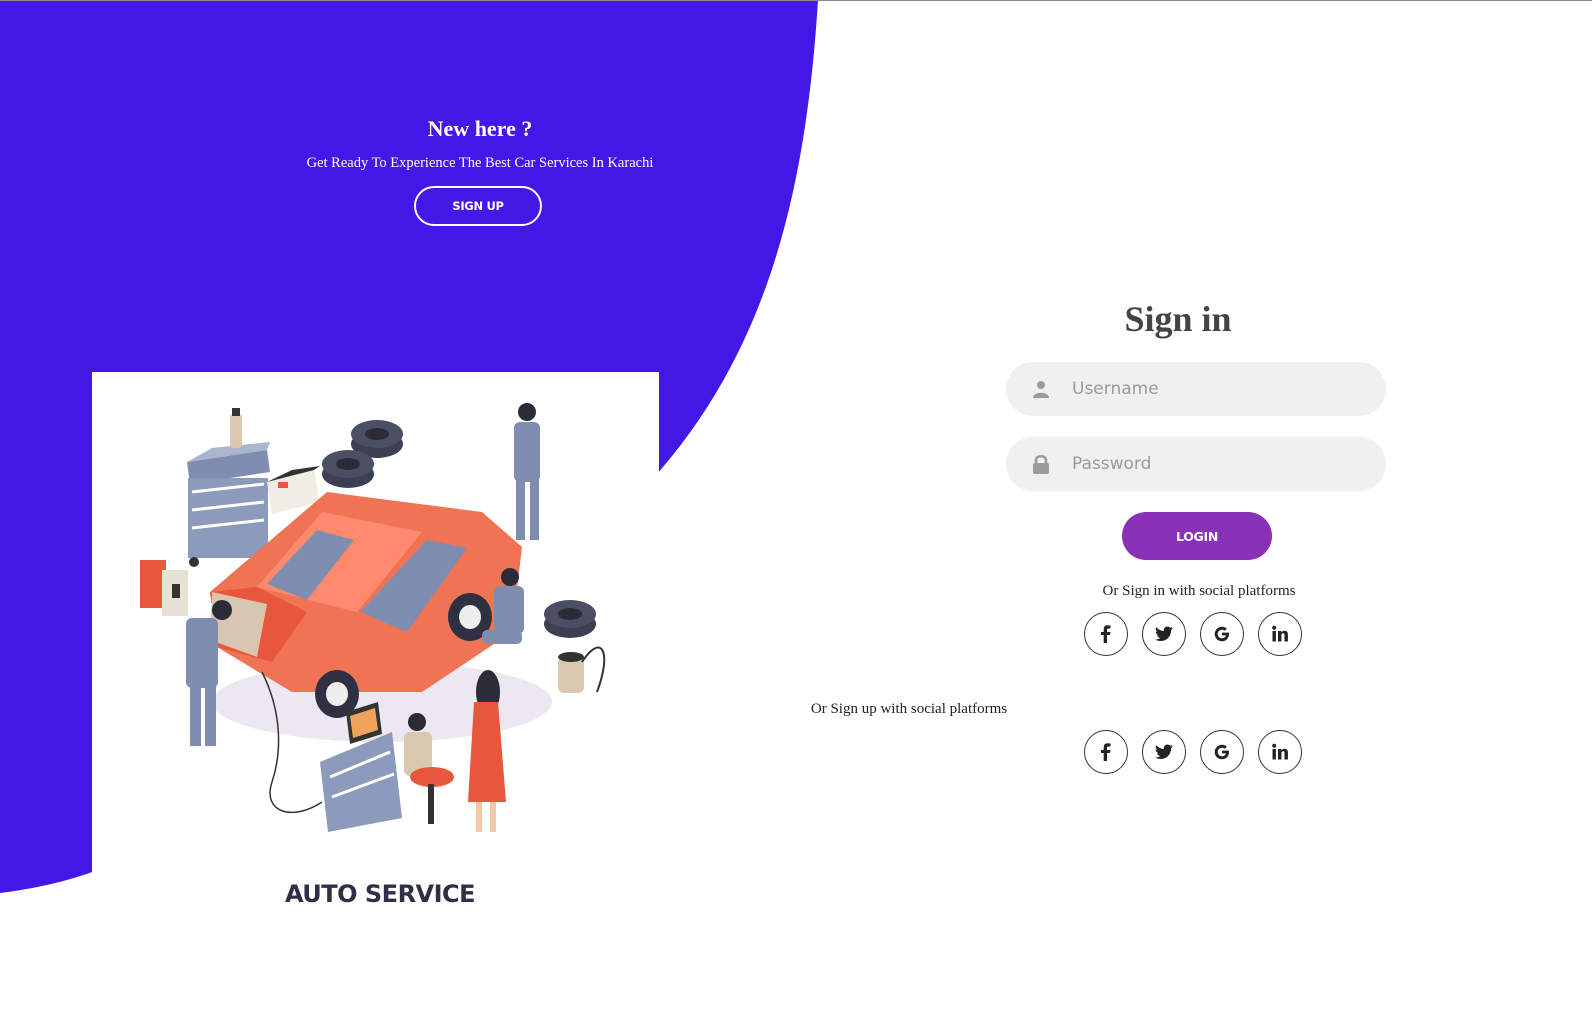 This screenshot has height=1023, width=1592. I want to click on password-input, so click(1217, 464).